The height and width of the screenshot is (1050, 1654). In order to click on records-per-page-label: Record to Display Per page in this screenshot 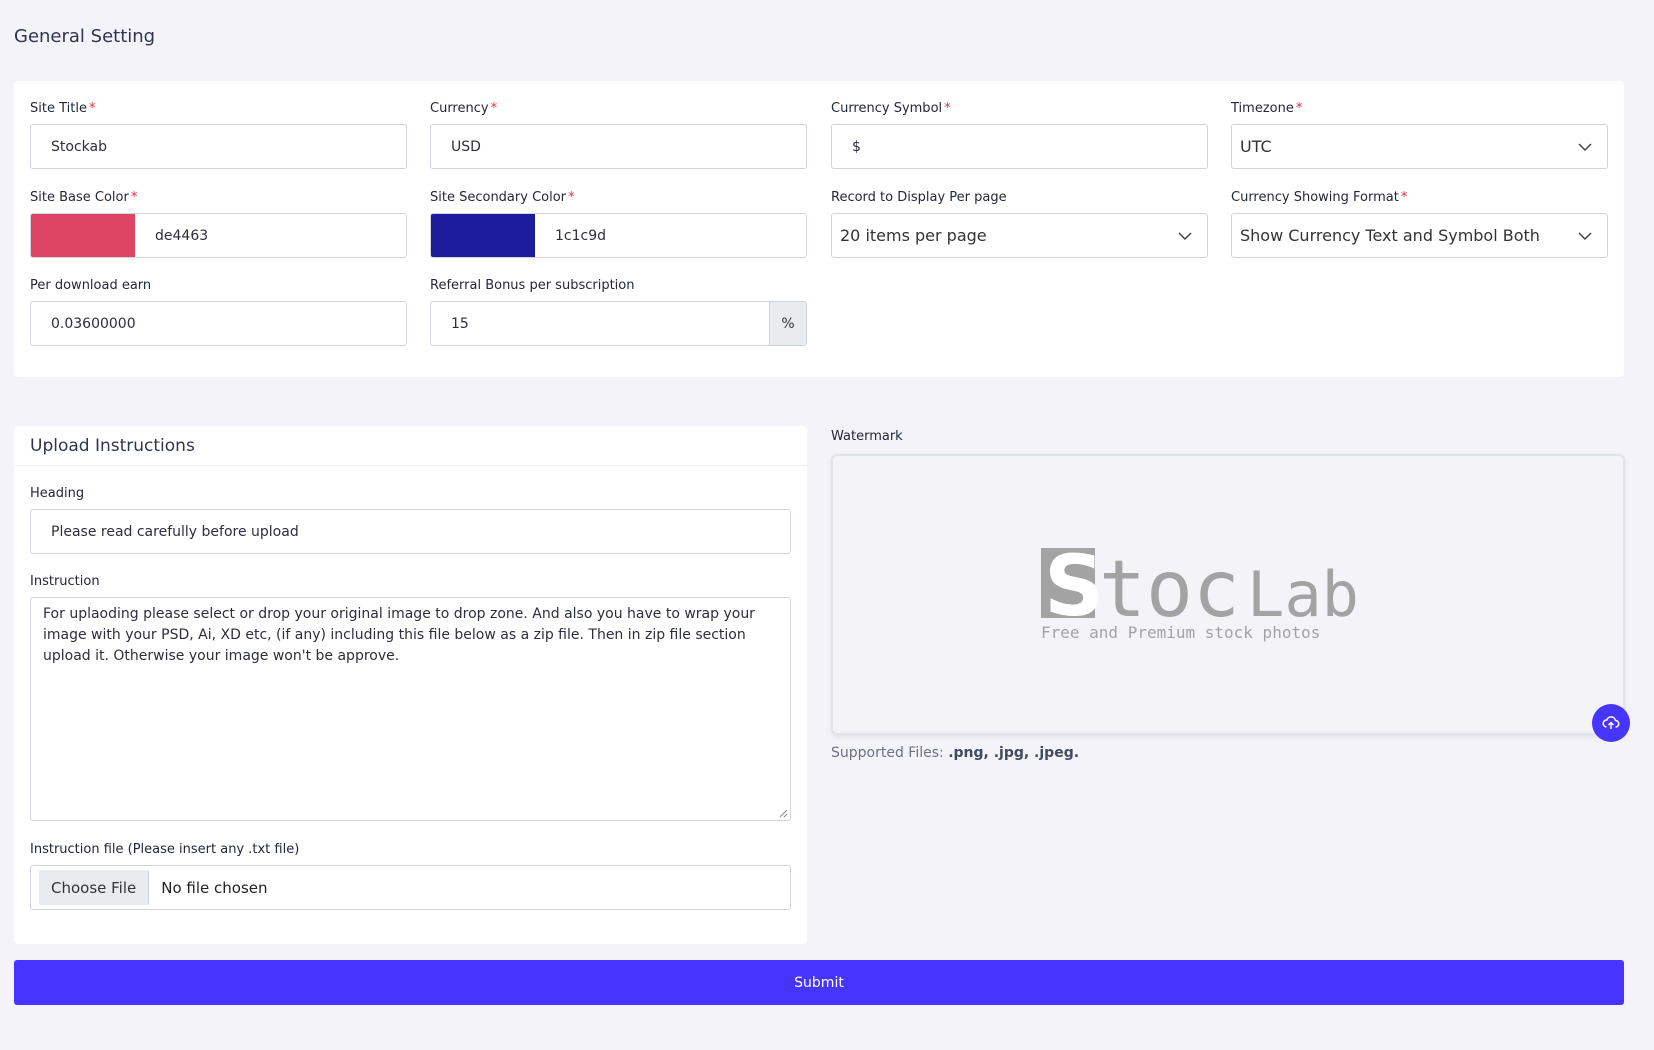, I will do `click(919, 197)`.